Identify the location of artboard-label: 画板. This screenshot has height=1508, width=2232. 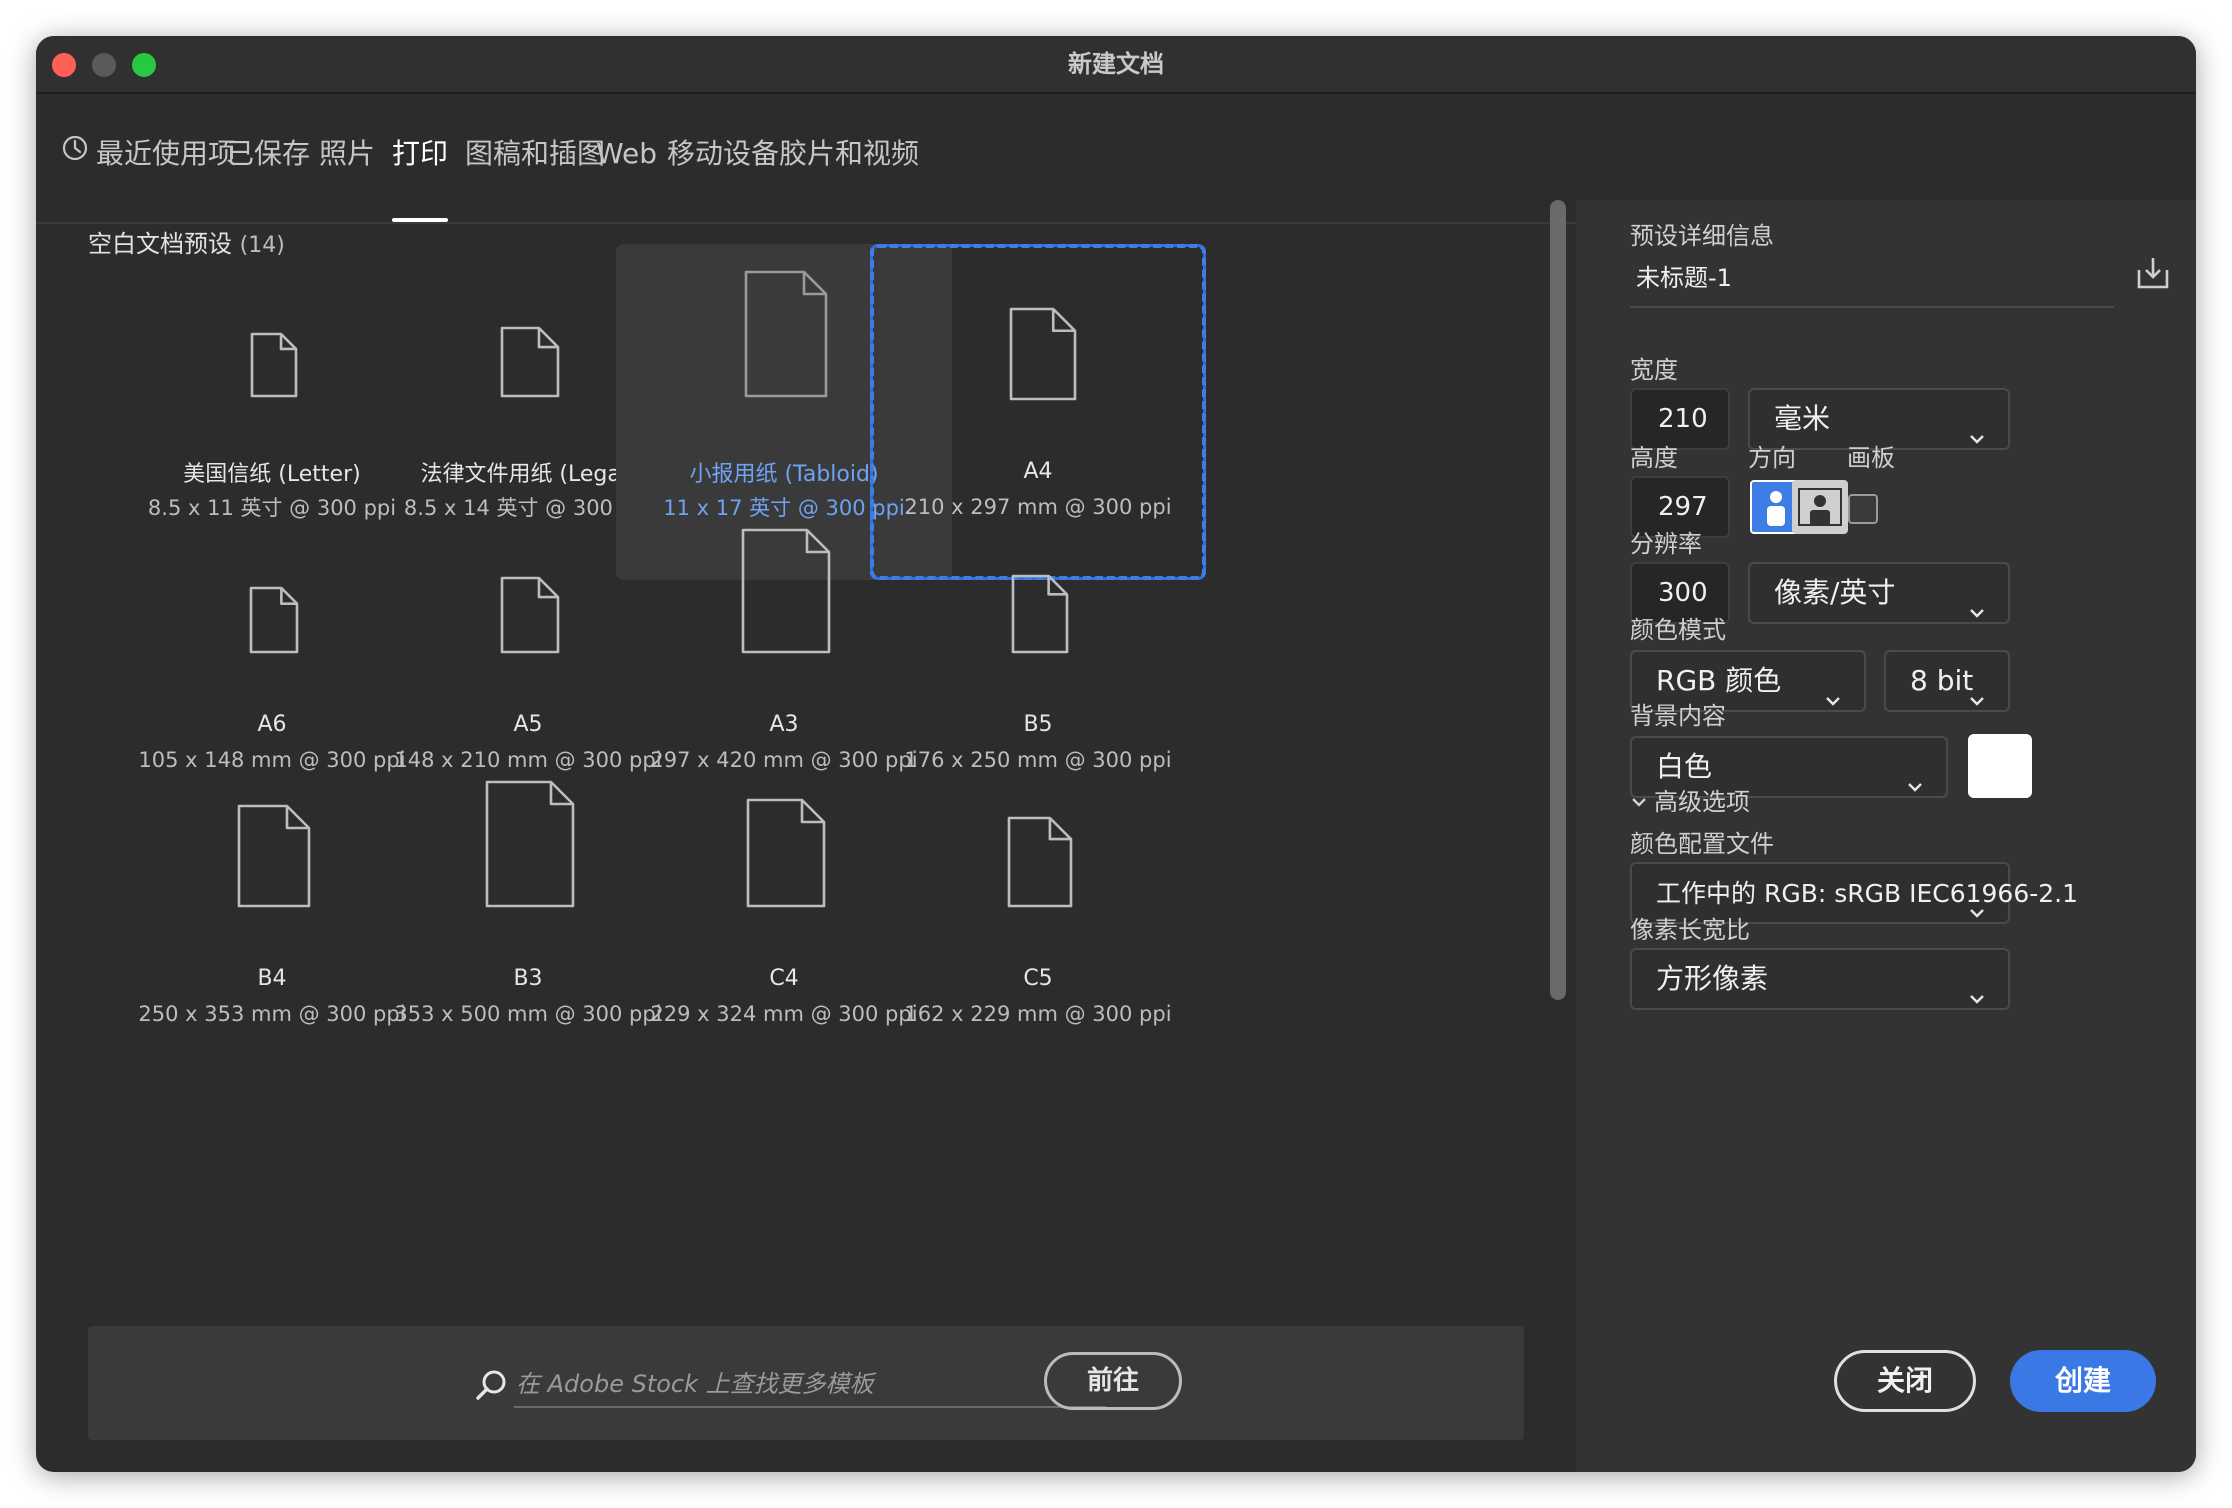
(1871, 458).